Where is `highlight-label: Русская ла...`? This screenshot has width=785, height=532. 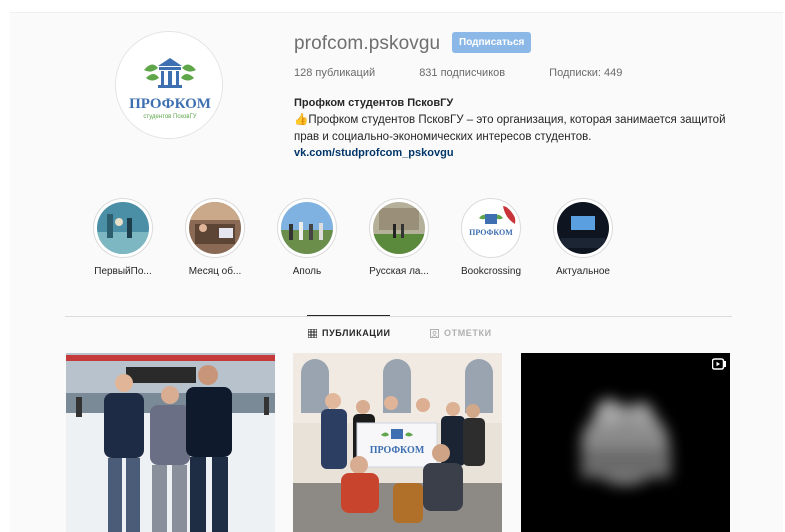
highlight-label: Русская ла... is located at coordinates (399, 271).